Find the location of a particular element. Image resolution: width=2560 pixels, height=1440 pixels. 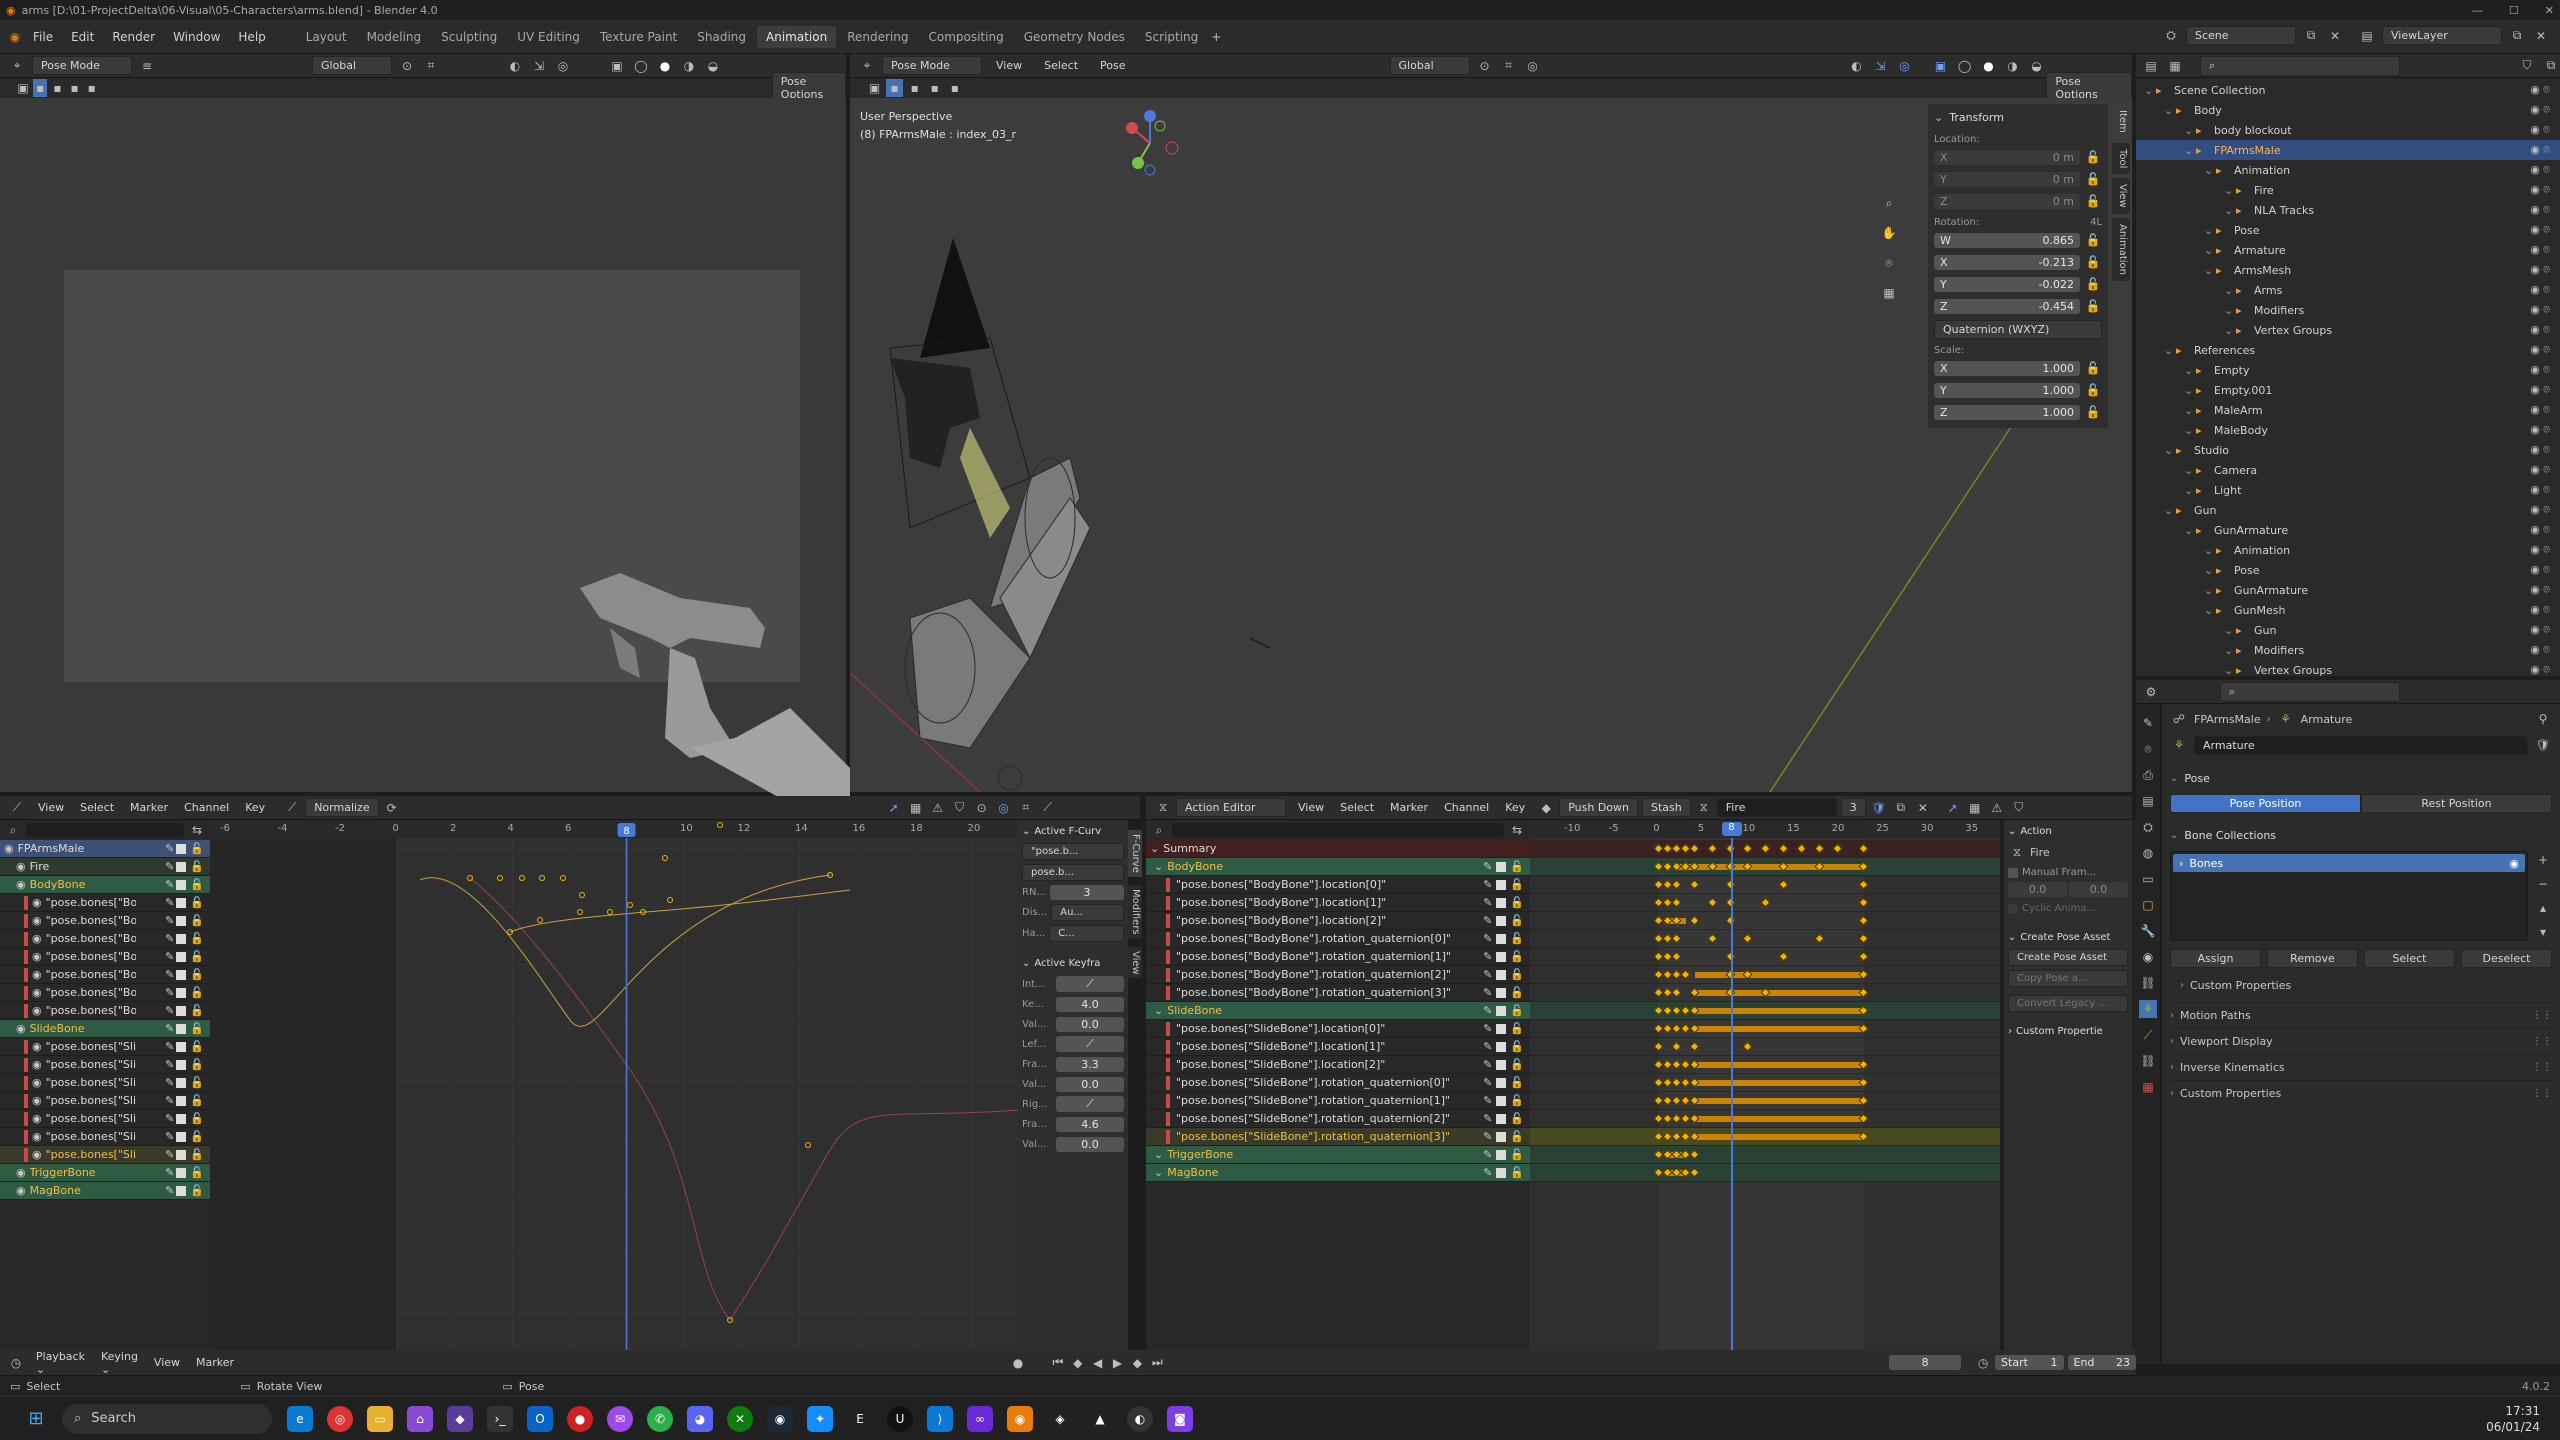

windows-start-icon: ⊞ is located at coordinates (36, 1419).